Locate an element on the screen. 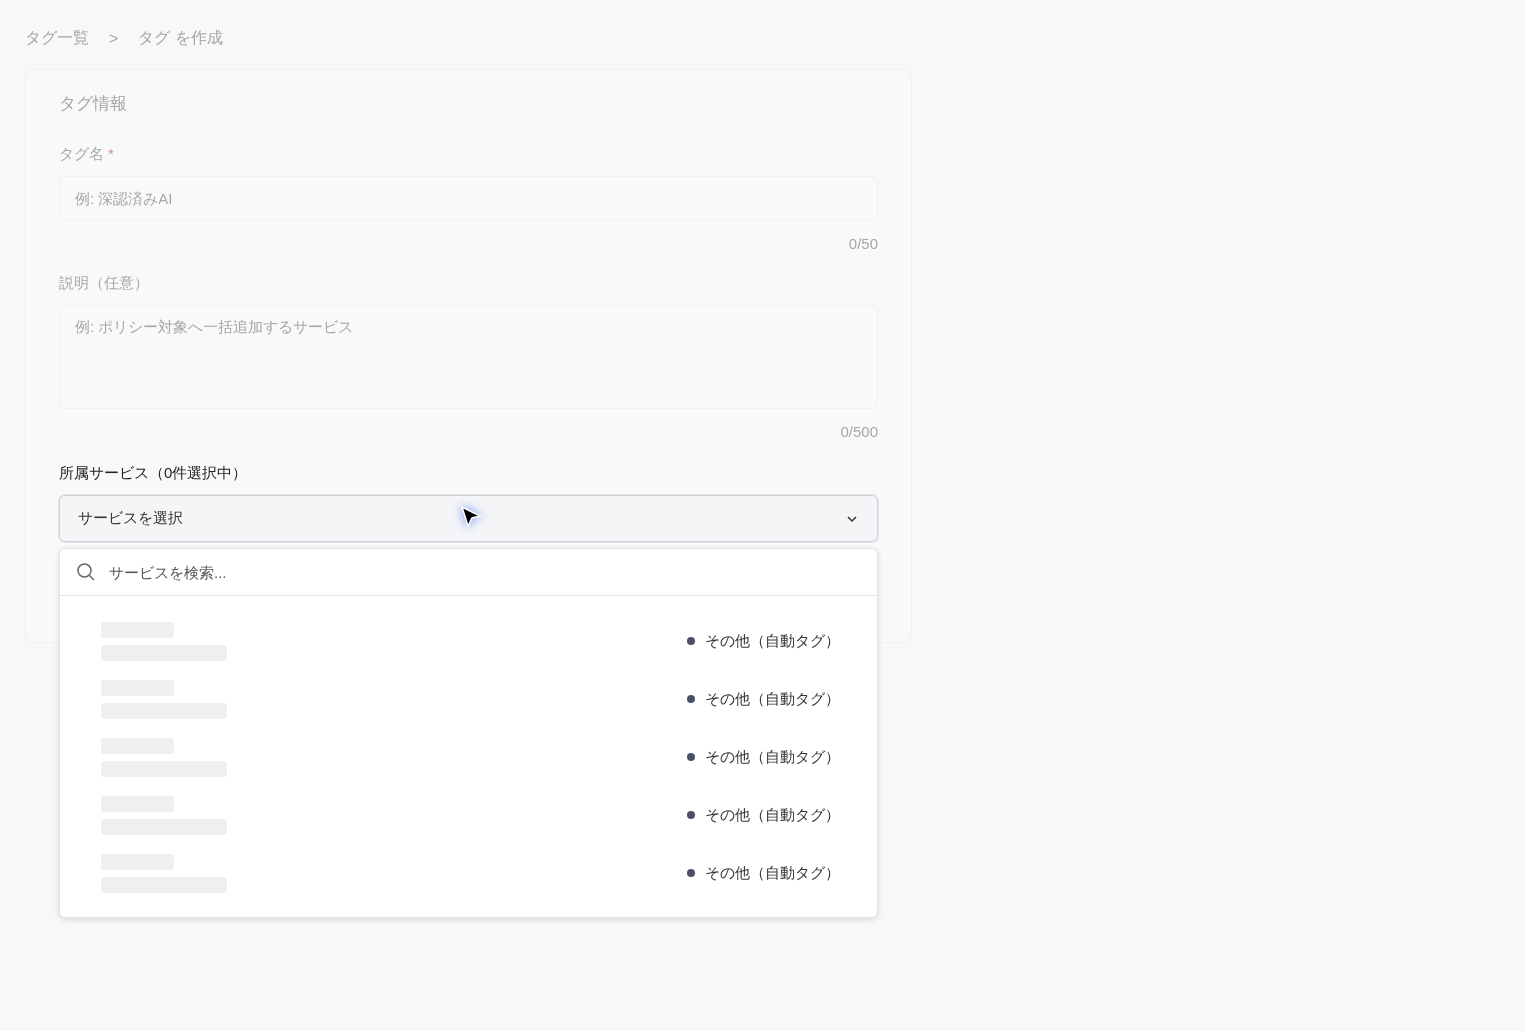 This screenshot has height=1031, width=1525. text-field: 例: 深認済みAI is located at coordinates (468, 198).